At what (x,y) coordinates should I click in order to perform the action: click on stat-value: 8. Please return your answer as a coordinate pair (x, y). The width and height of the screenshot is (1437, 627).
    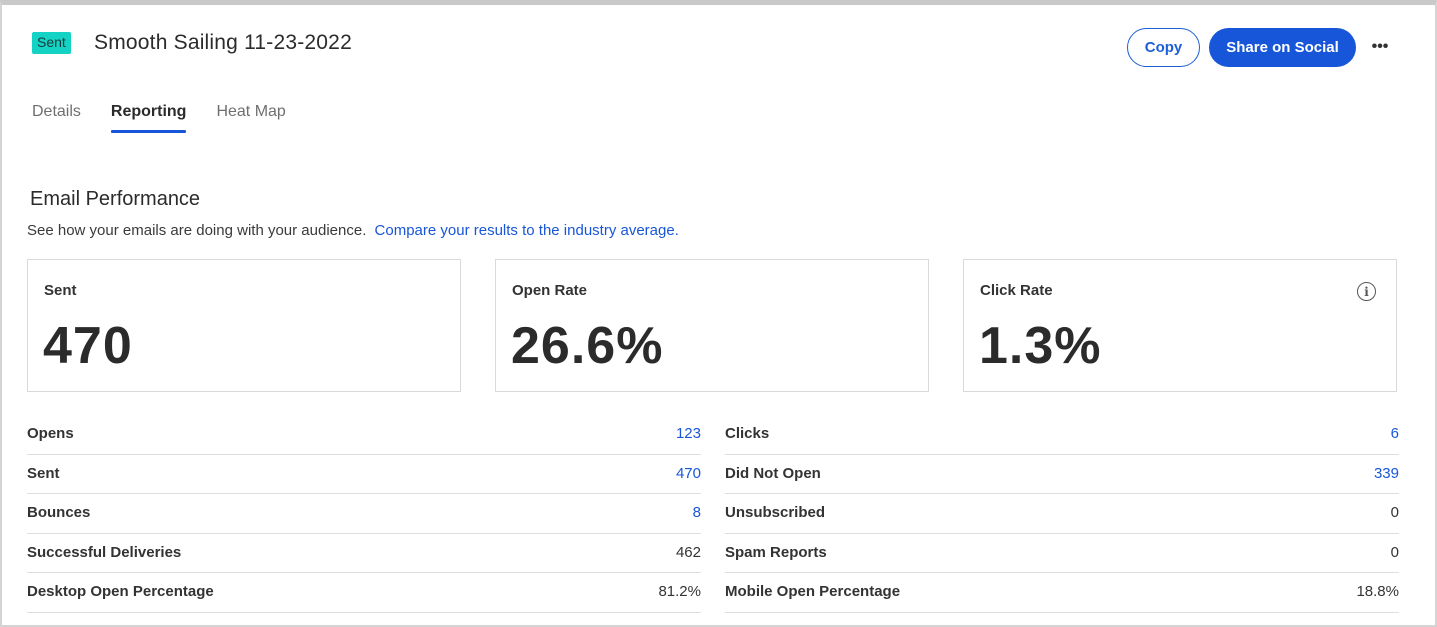
    Looking at the image, I should click on (697, 512).